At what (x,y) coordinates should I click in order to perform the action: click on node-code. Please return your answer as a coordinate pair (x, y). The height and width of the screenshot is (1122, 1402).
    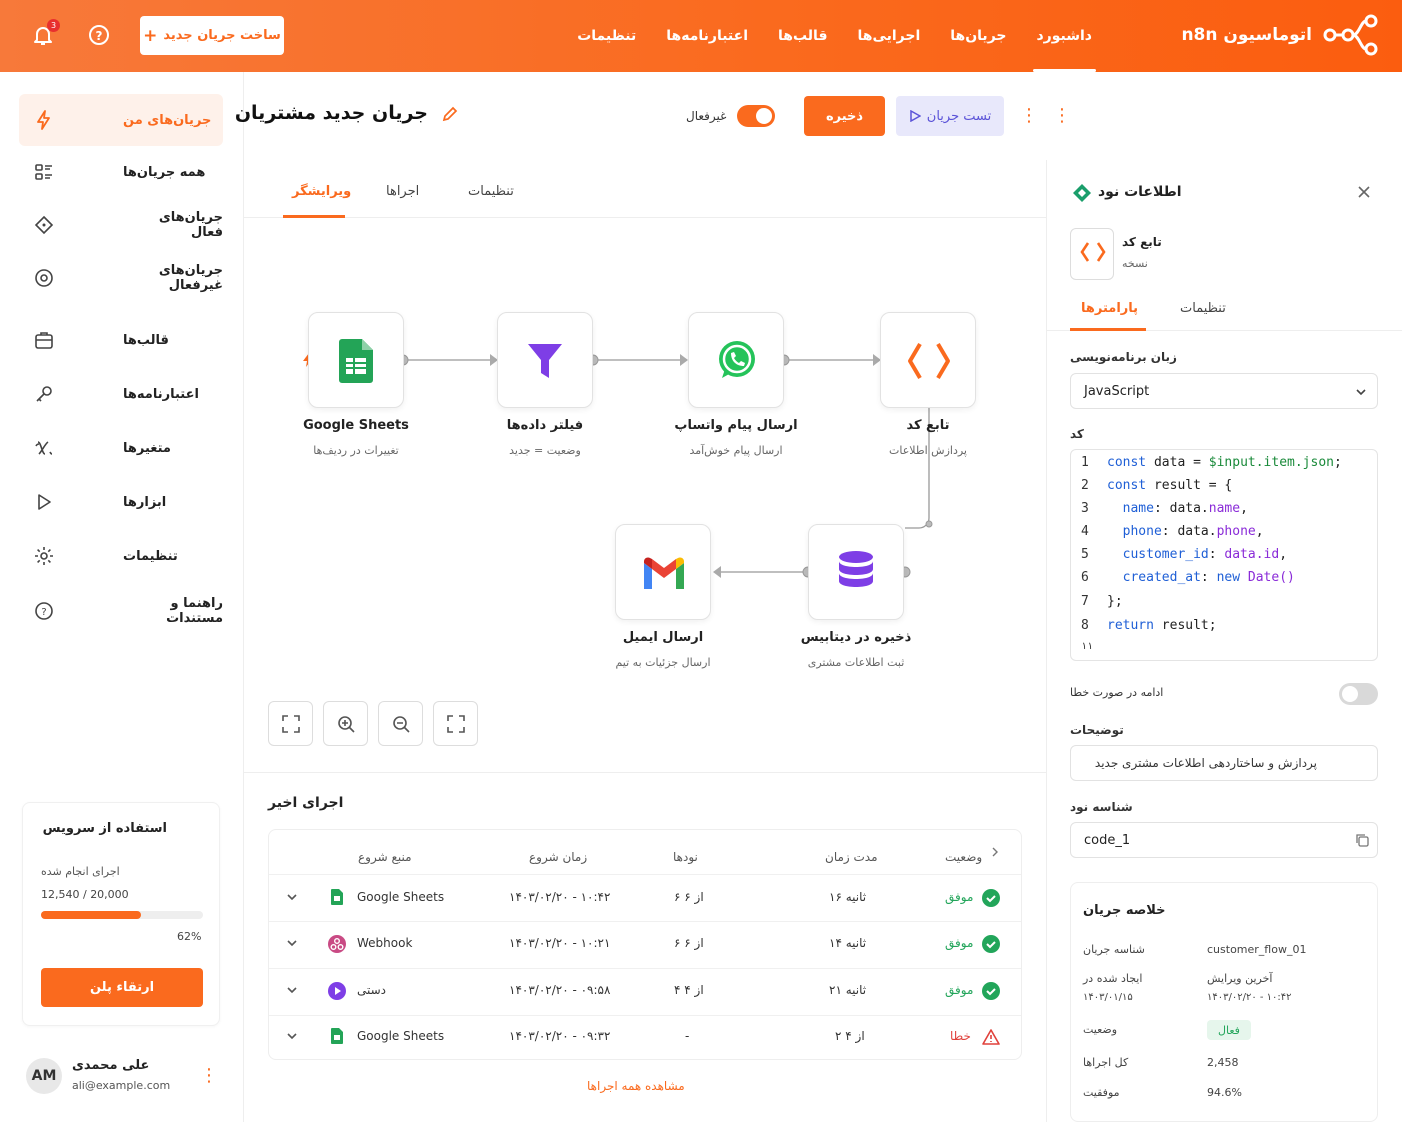
    Looking at the image, I should click on (928, 360).